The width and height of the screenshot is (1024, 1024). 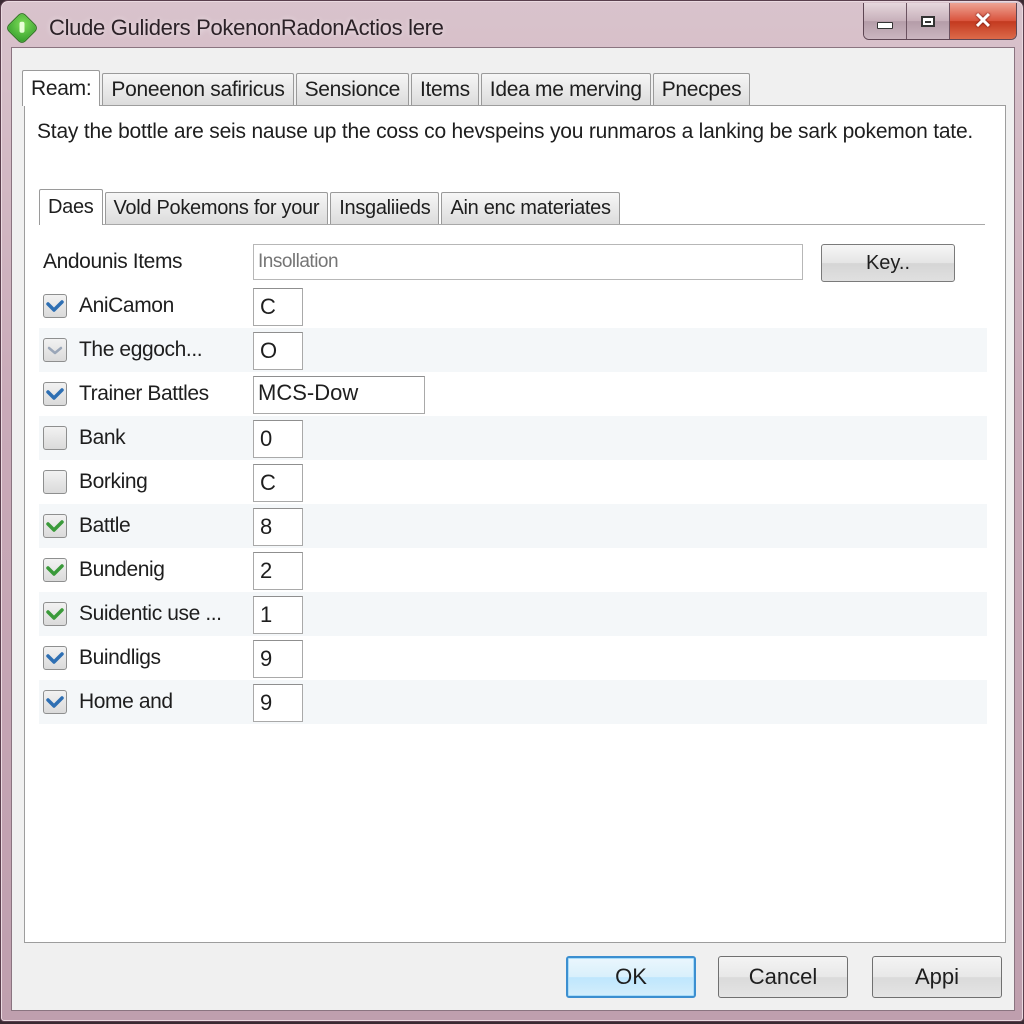 I want to click on item-value-field: O, so click(x=278, y=351).